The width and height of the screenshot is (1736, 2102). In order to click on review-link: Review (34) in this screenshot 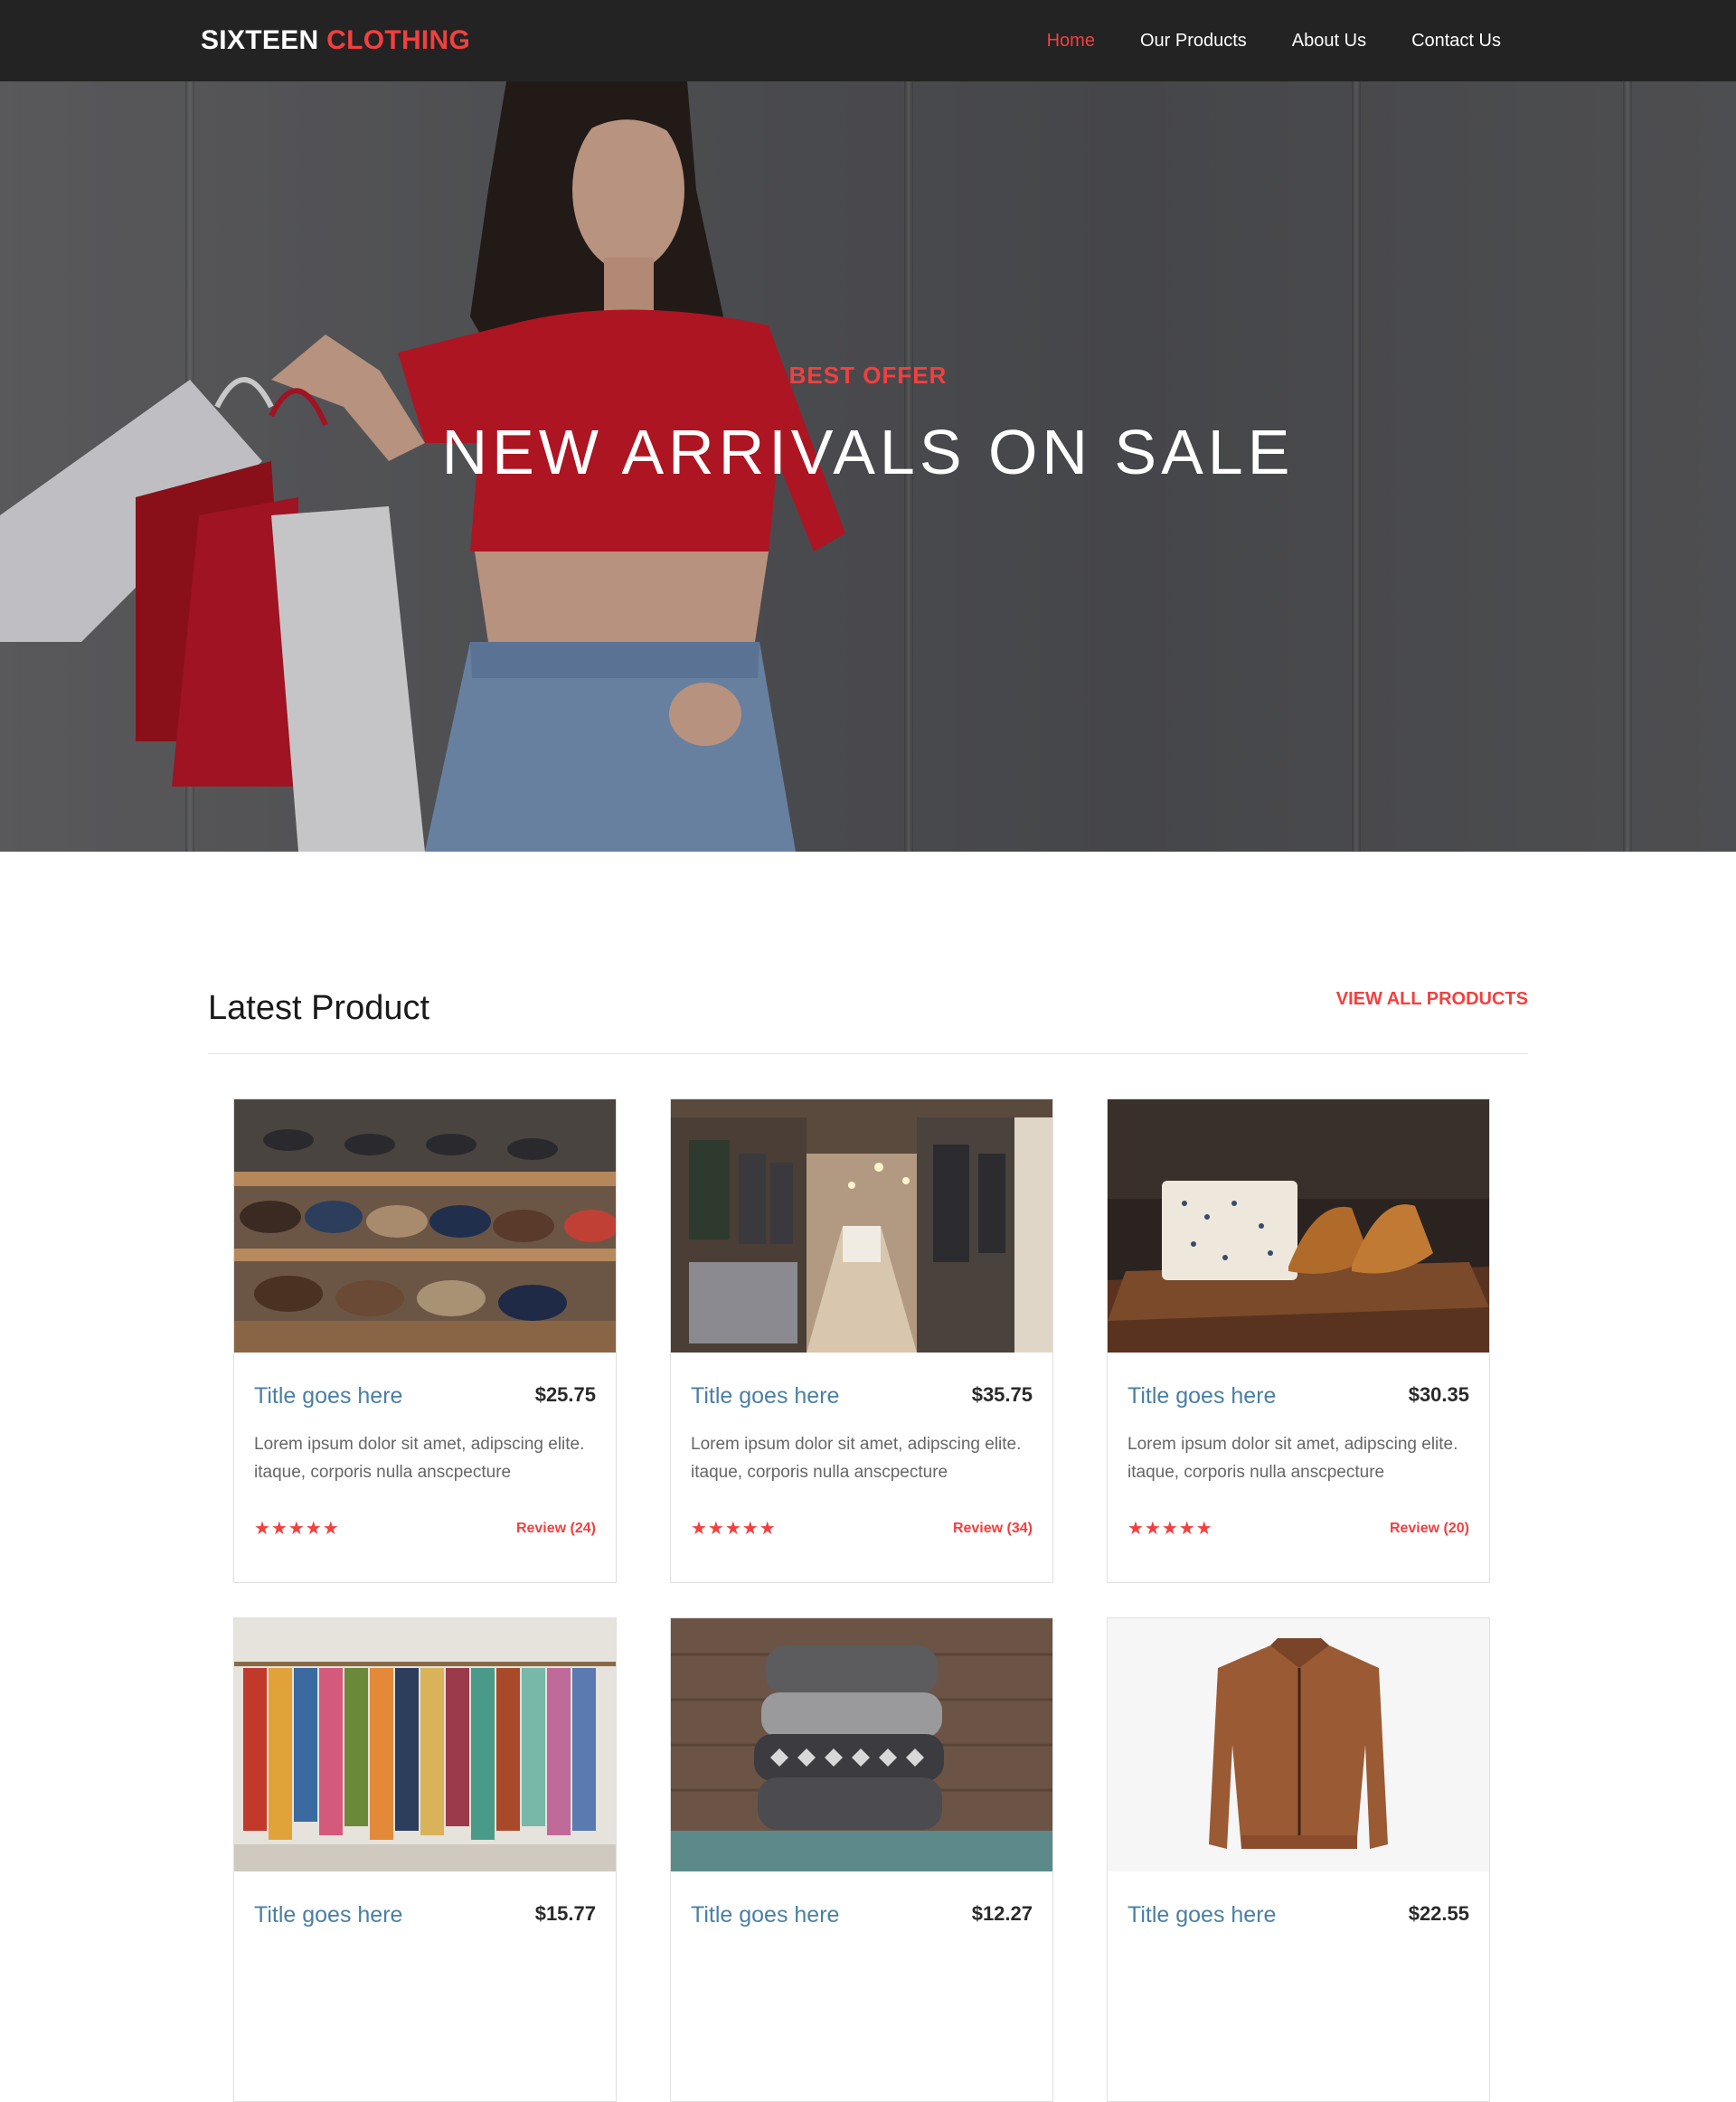, I will do `click(993, 1529)`.